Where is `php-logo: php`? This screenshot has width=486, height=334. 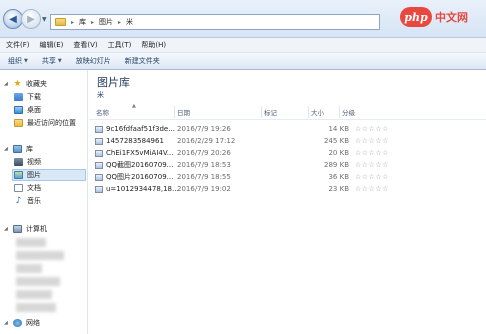 php-logo: php is located at coordinates (416, 17).